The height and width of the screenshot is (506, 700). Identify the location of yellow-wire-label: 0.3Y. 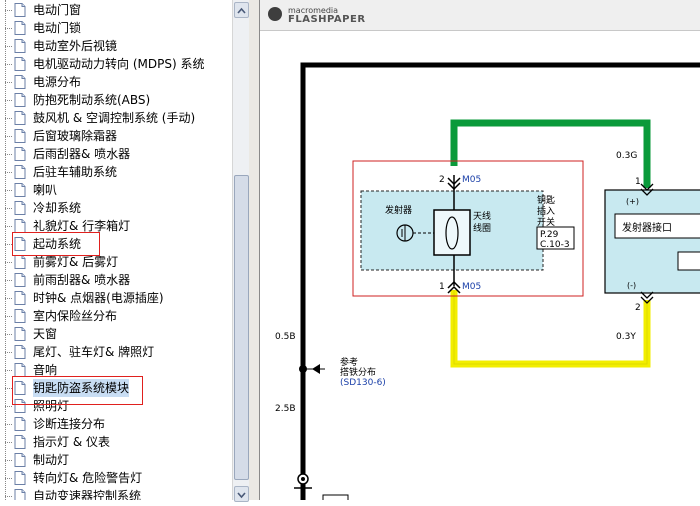
(626, 337).